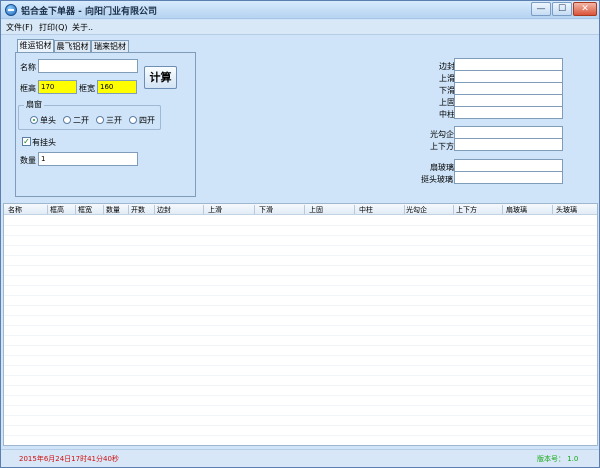 The width and height of the screenshot is (600, 468). Describe the element at coordinates (113, 210) in the screenshot. I see `col-header-quantity: 数量` at that location.